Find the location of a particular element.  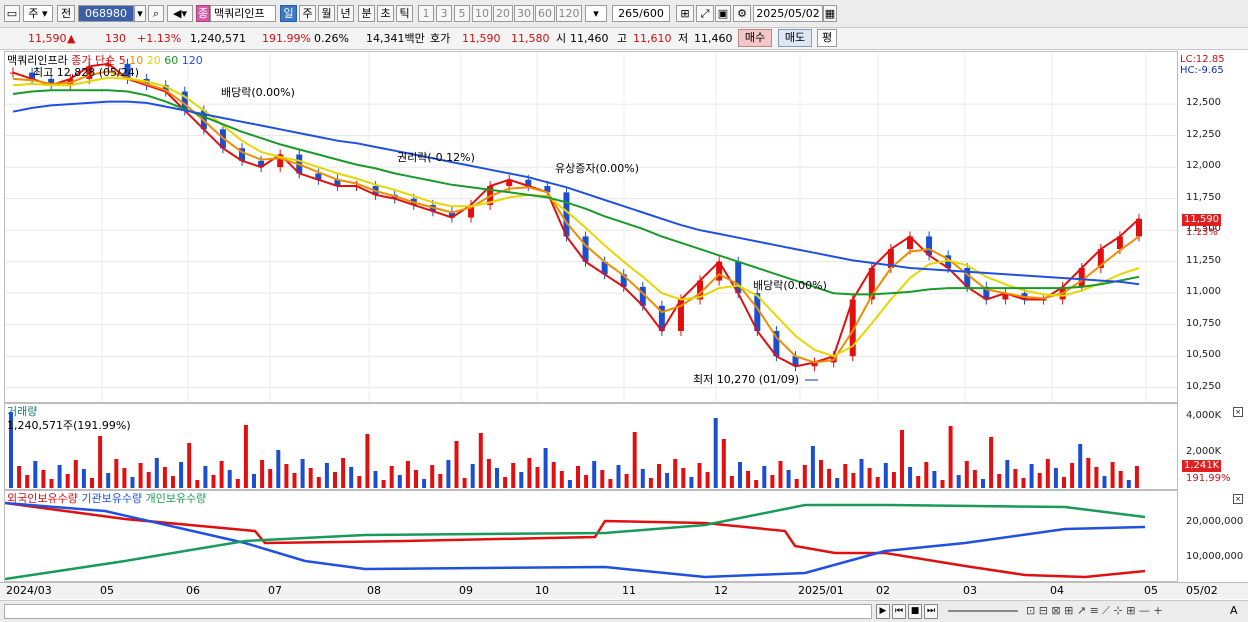

forward-icon: ⏭ is located at coordinates (931, 611).